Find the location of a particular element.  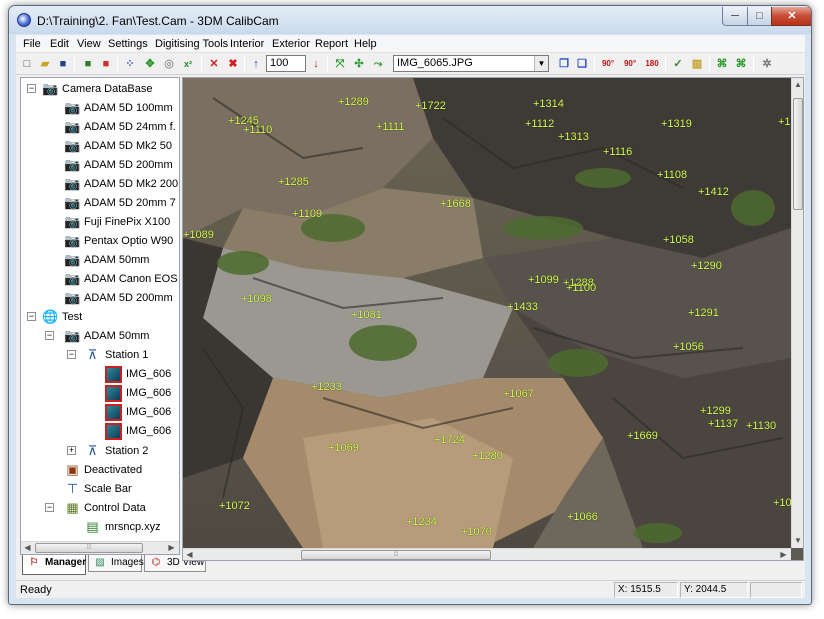

minimize-button: ─ is located at coordinates (735, 16).